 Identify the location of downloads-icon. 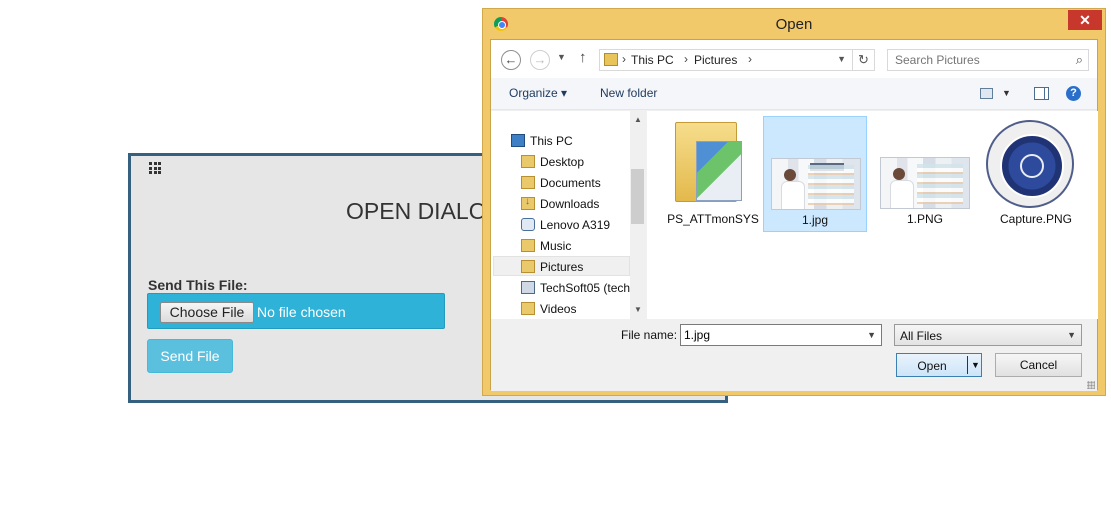
(528, 203).